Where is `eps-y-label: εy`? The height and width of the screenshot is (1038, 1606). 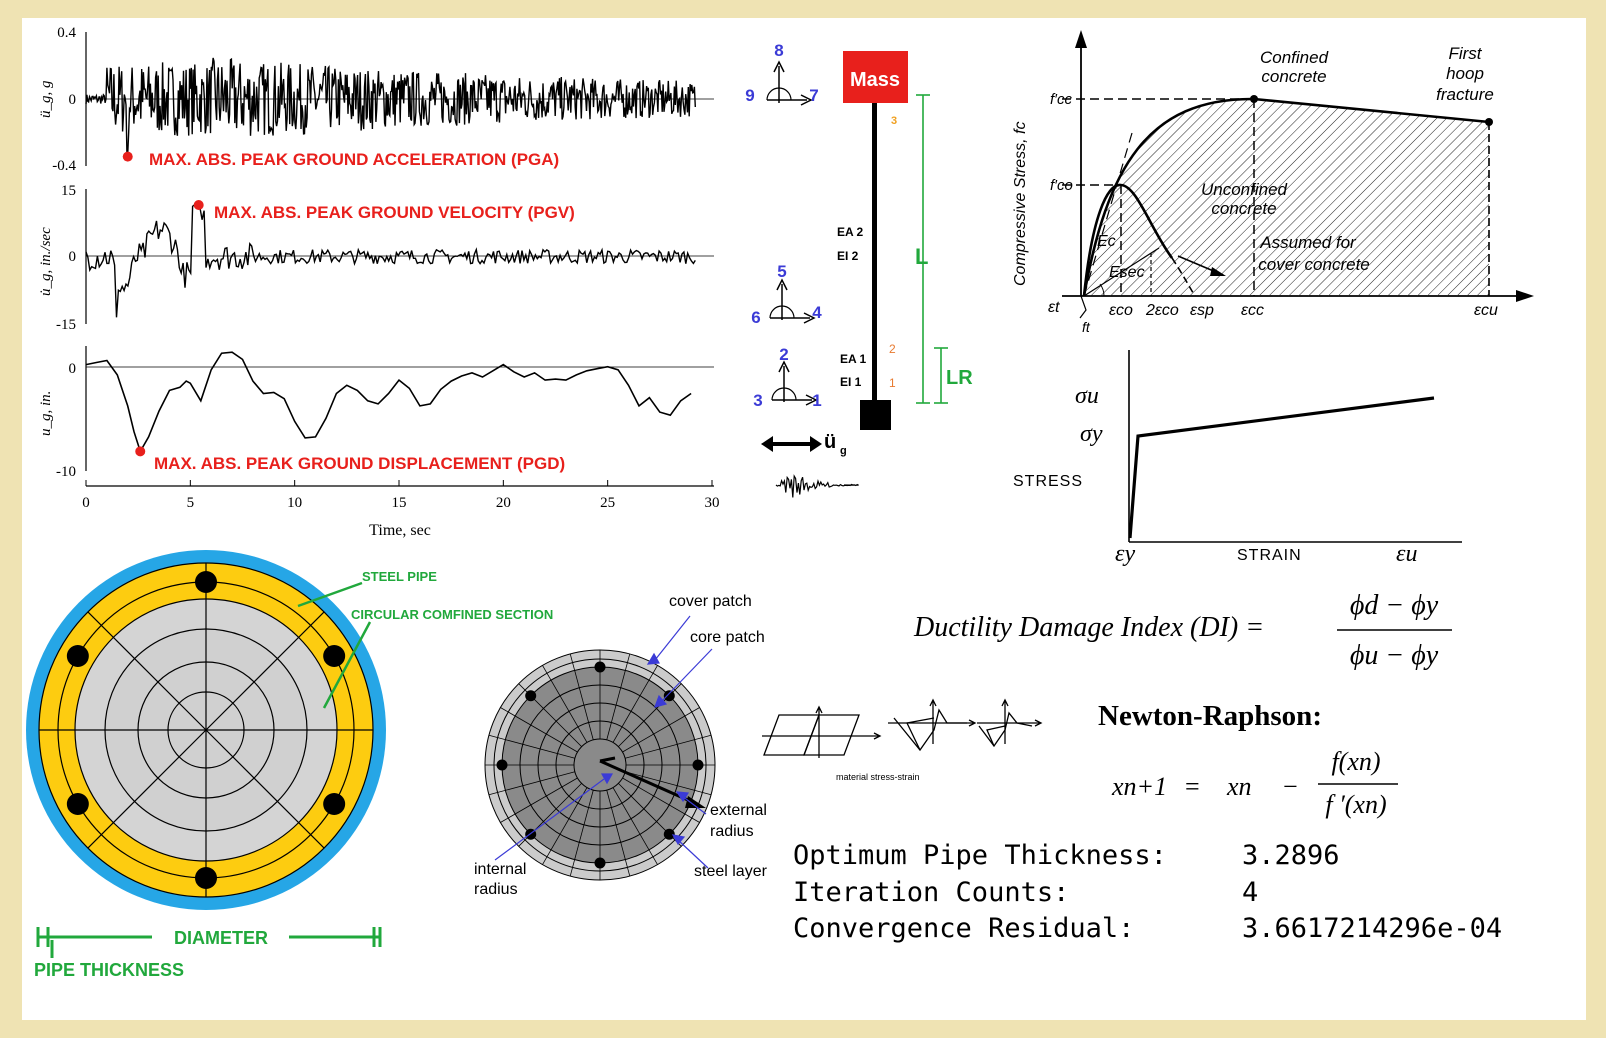
eps-y-label: εy is located at coordinates (1125, 554).